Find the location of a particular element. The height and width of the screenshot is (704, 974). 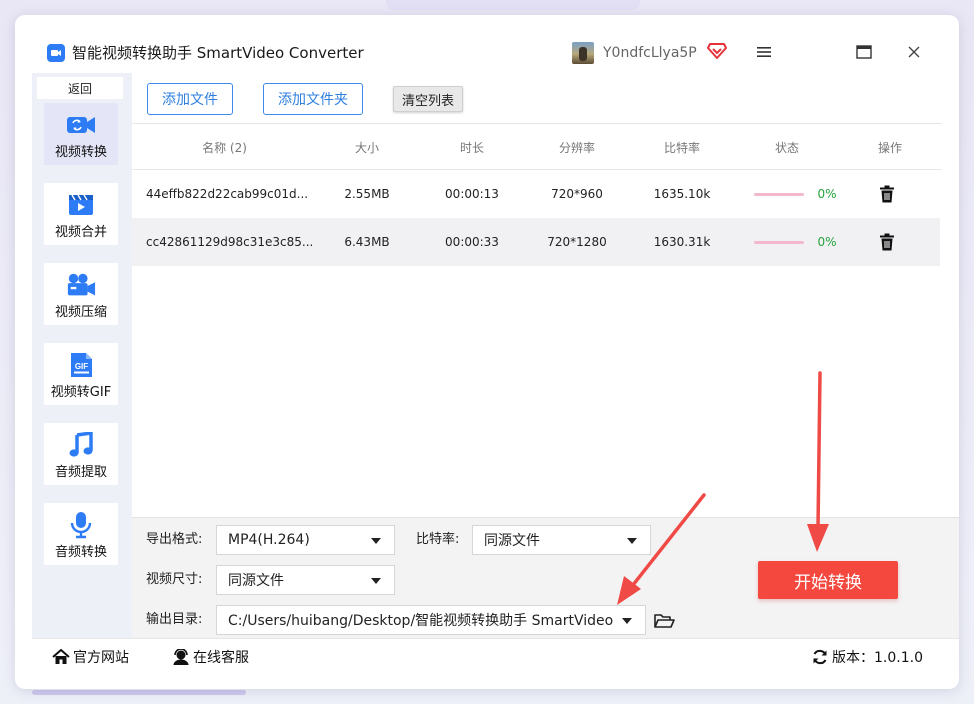

header-resolution: 分辨率 is located at coordinates (576, 147).